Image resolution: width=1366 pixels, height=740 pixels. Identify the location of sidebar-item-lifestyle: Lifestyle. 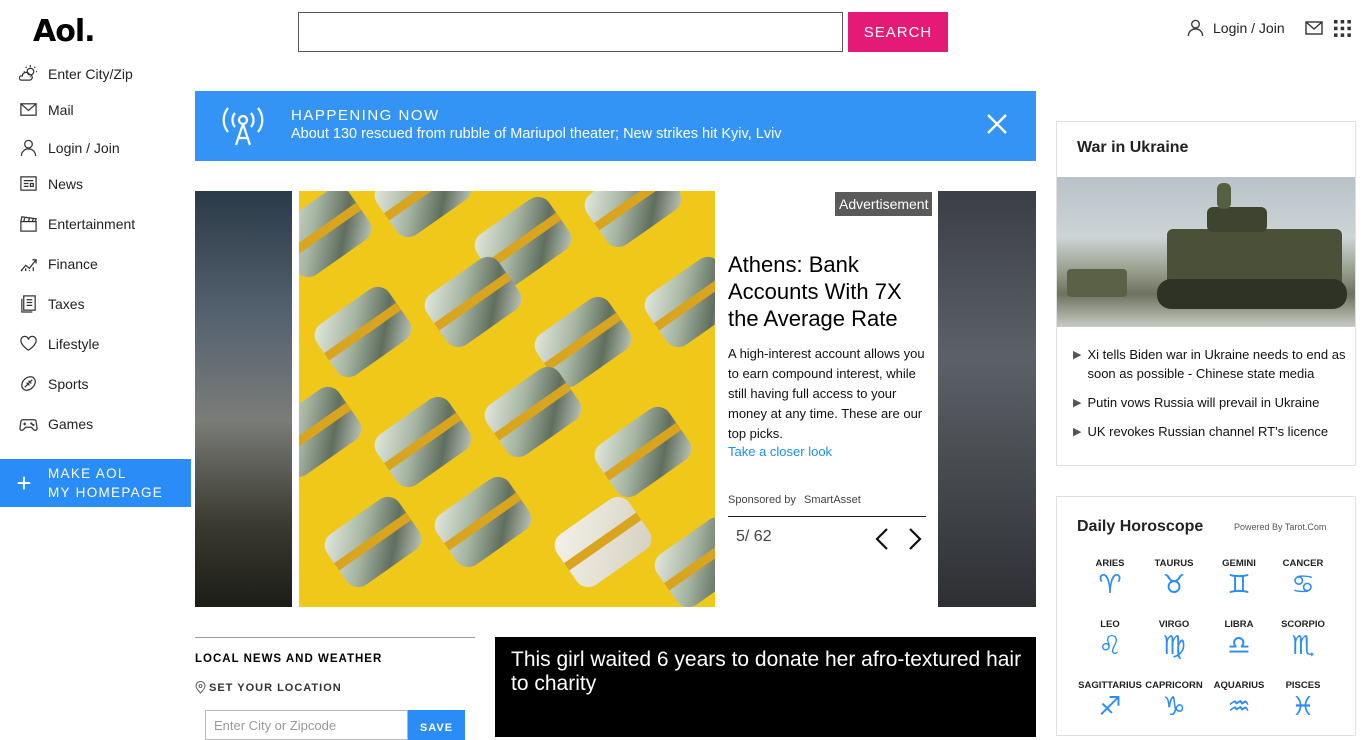
(59, 343).